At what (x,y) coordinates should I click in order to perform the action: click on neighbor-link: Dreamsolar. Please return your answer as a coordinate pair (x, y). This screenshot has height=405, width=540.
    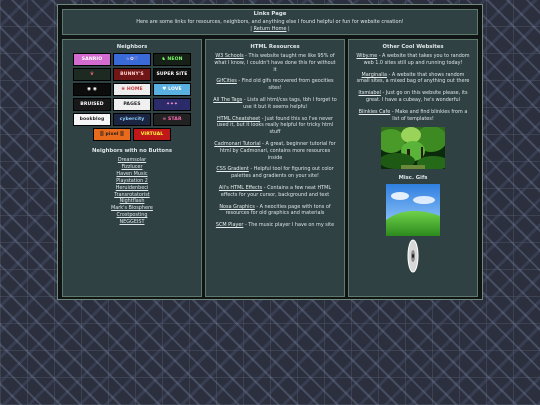
    Looking at the image, I should click on (132, 160).